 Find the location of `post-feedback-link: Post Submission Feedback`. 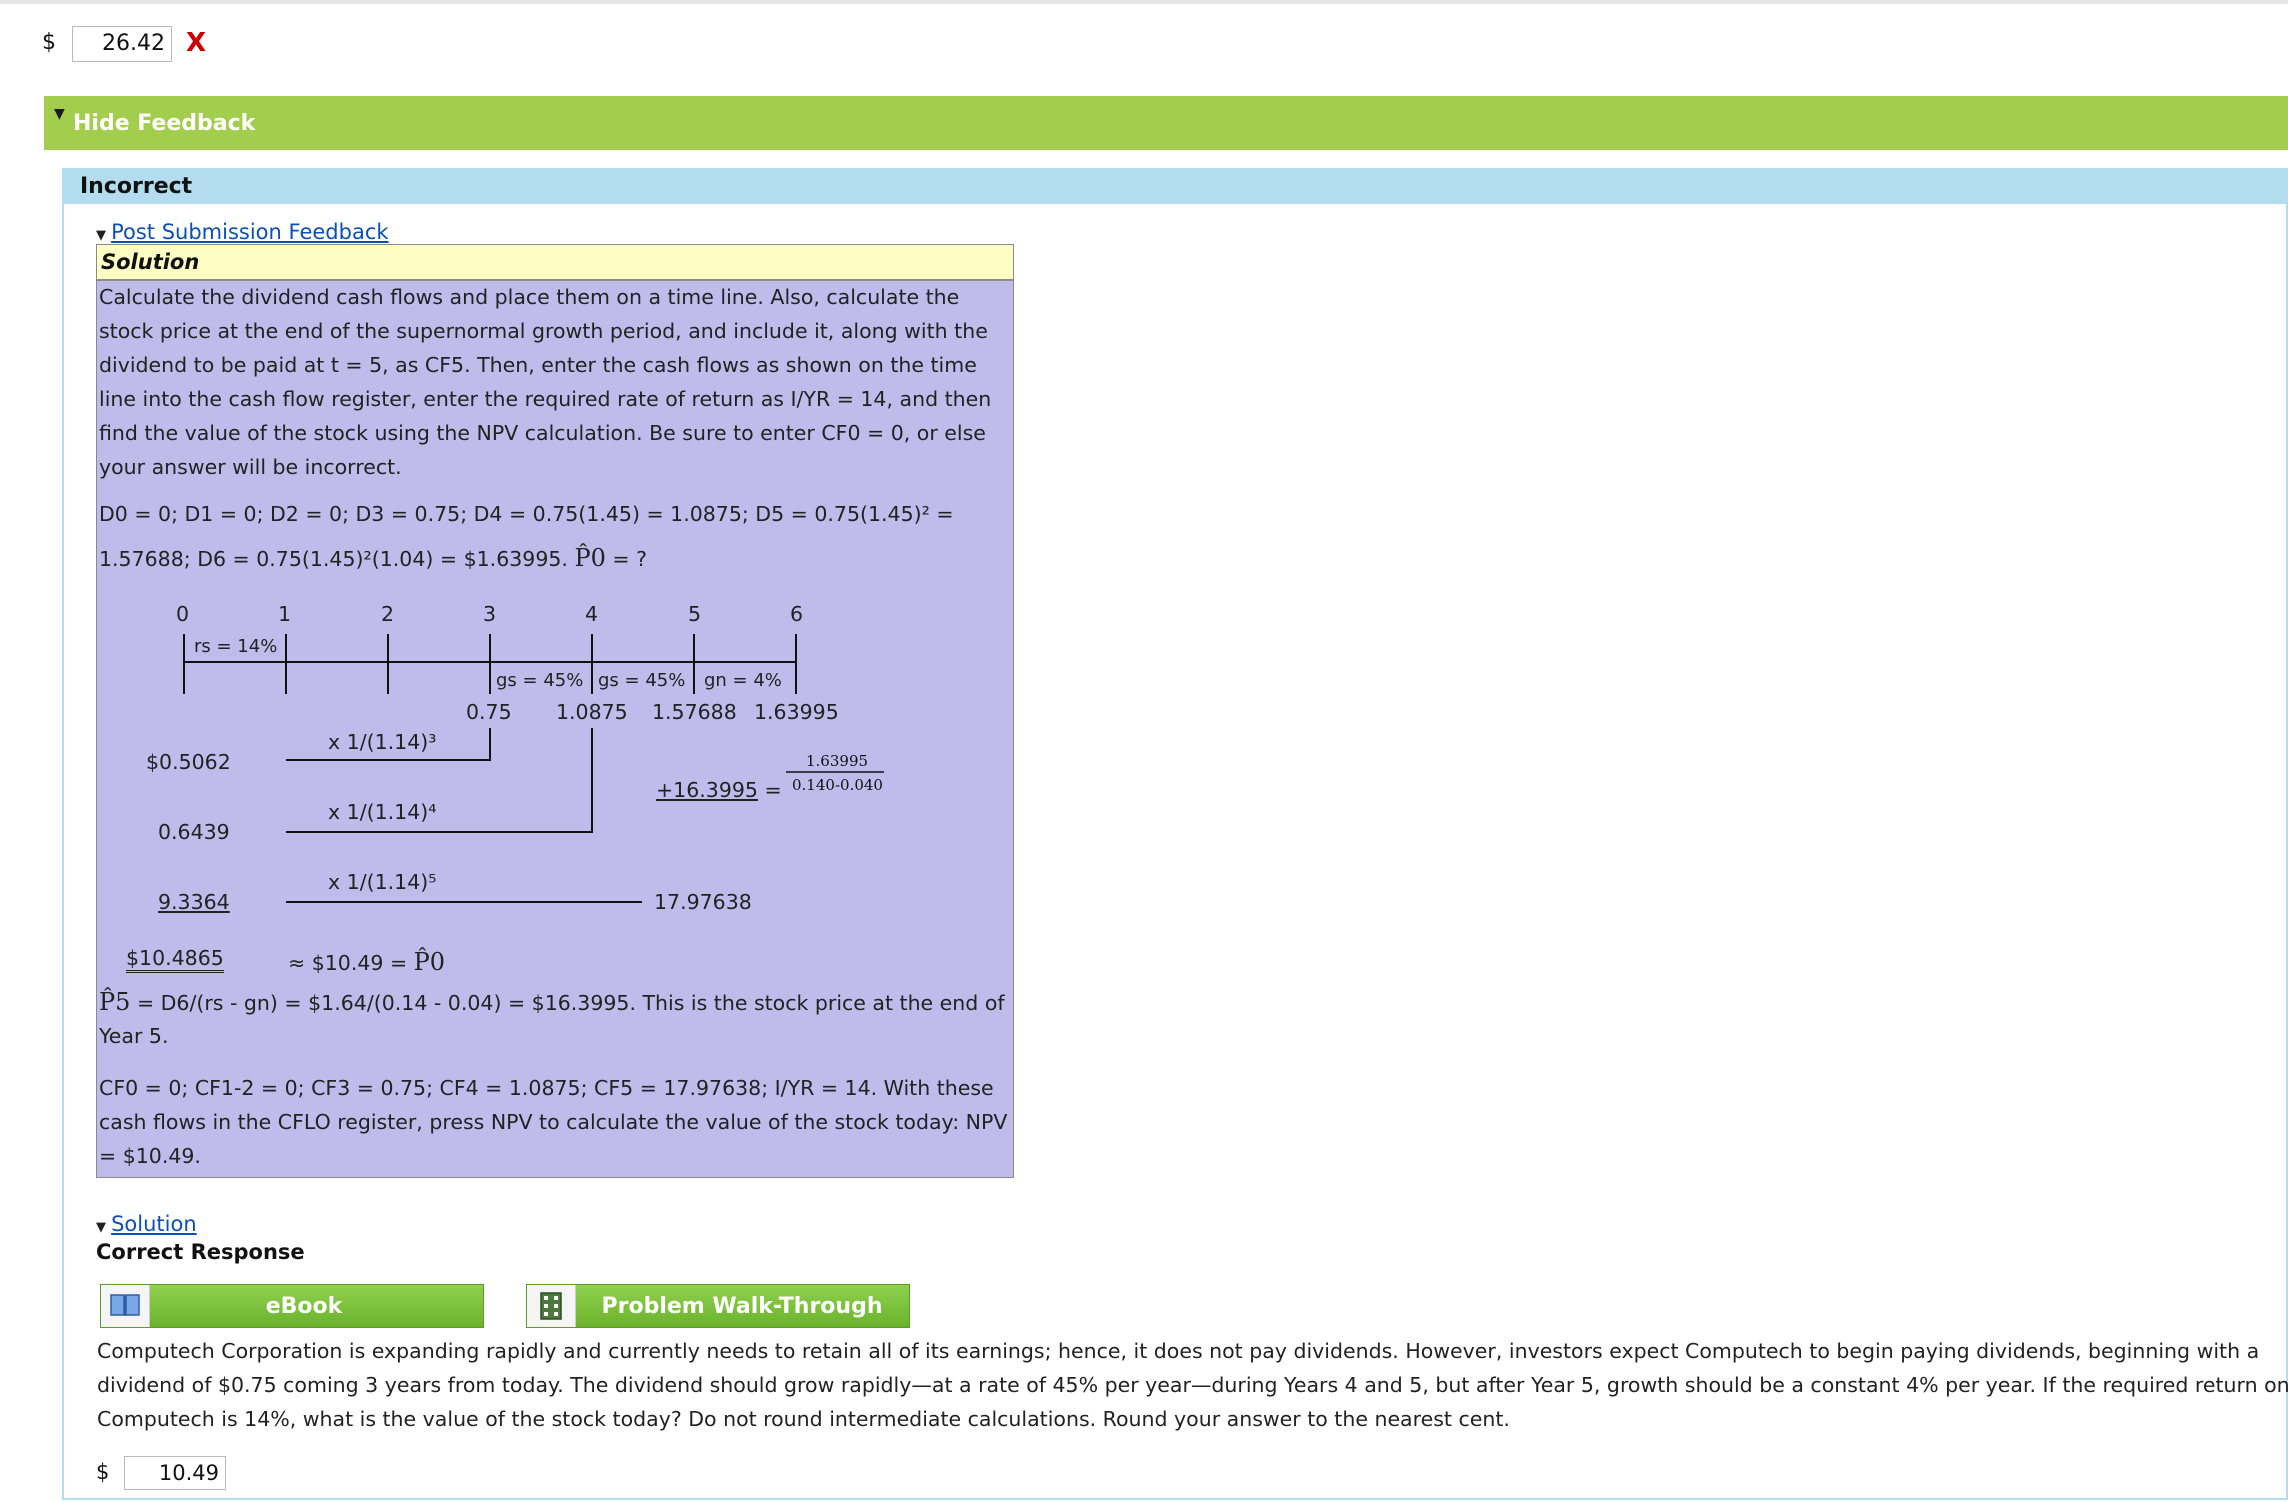

post-feedback-link: Post Submission Feedback is located at coordinates (249, 232).